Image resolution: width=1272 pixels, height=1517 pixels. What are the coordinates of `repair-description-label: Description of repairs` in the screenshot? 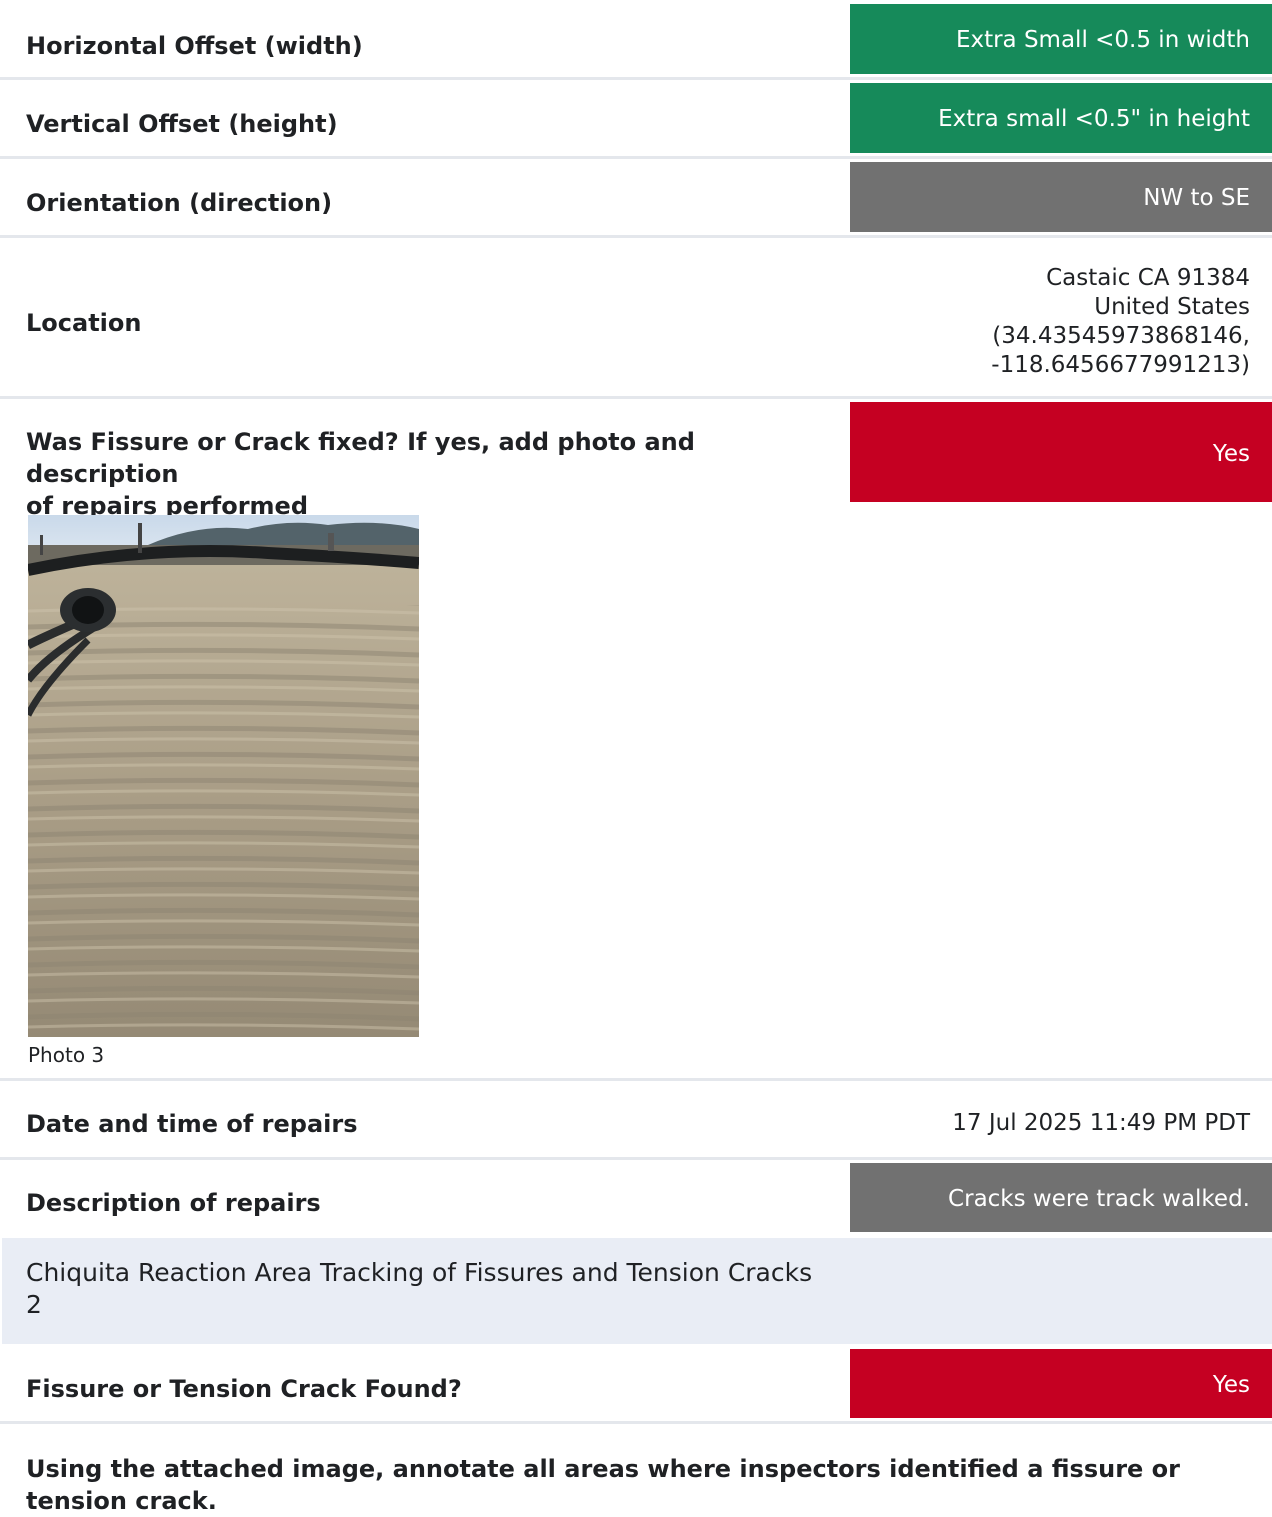 It's located at (173, 1203).